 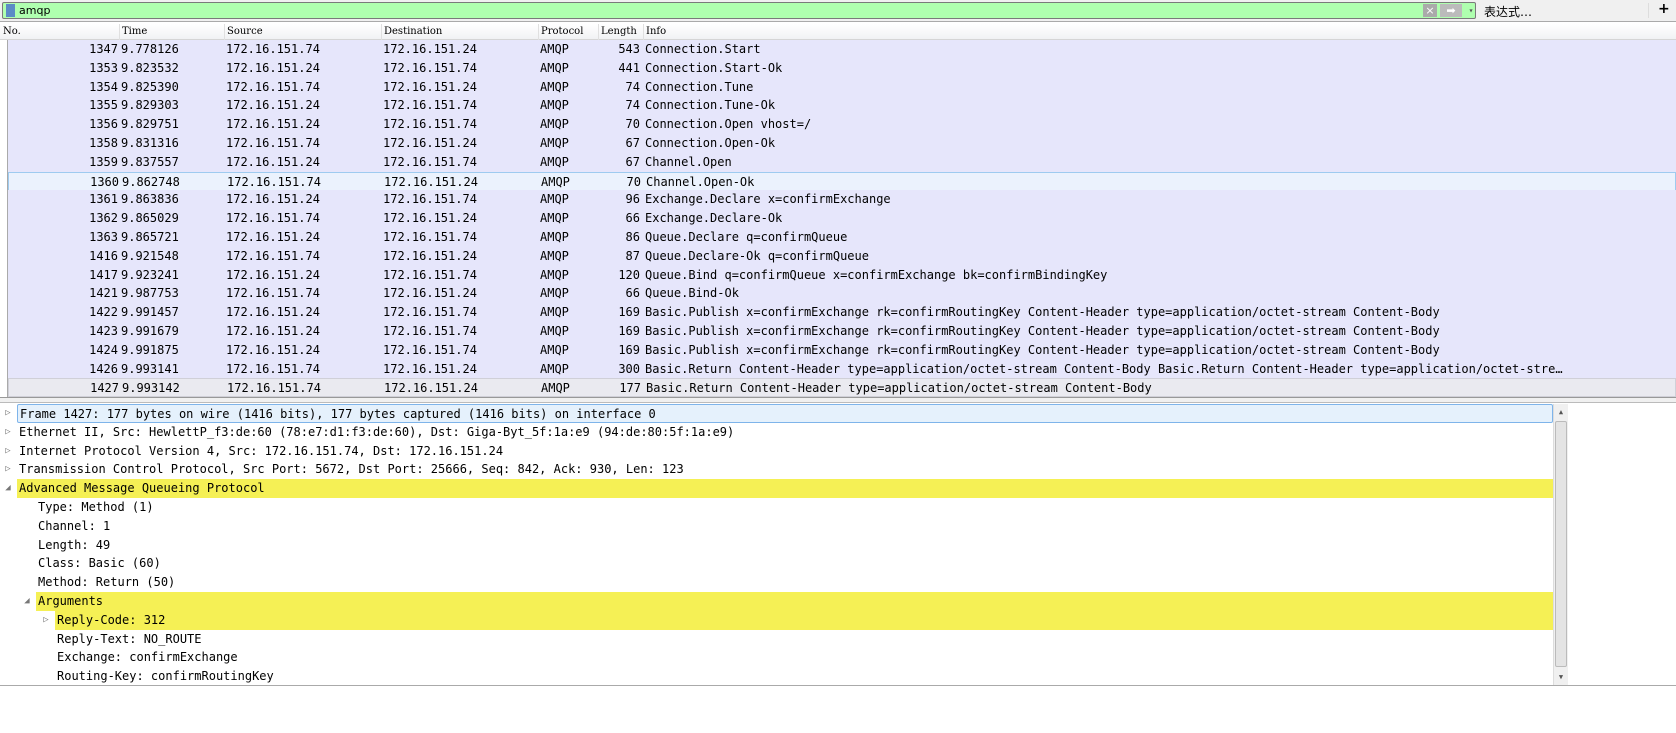 What do you see at coordinates (632, 105) in the screenshot?
I see `packet-len-cell: 74` at bounding box center [632, 105].